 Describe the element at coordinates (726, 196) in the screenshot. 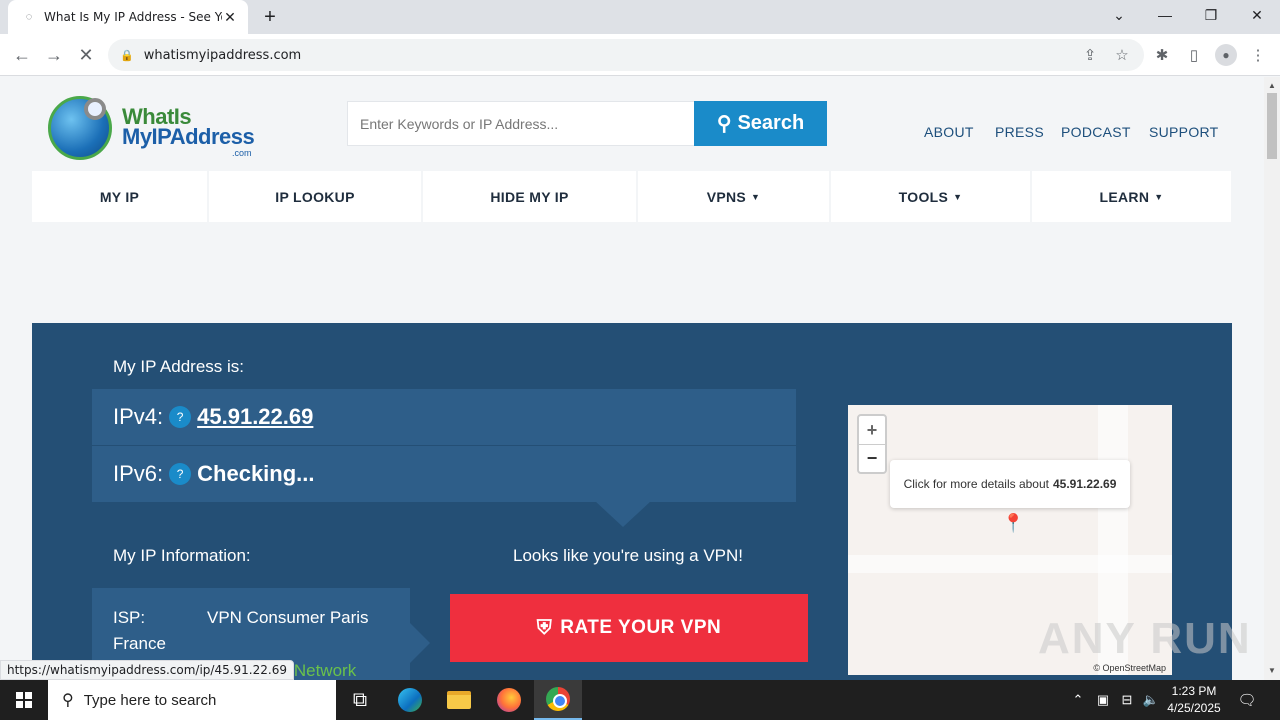

I see `nav-label: VPNS` at that location.